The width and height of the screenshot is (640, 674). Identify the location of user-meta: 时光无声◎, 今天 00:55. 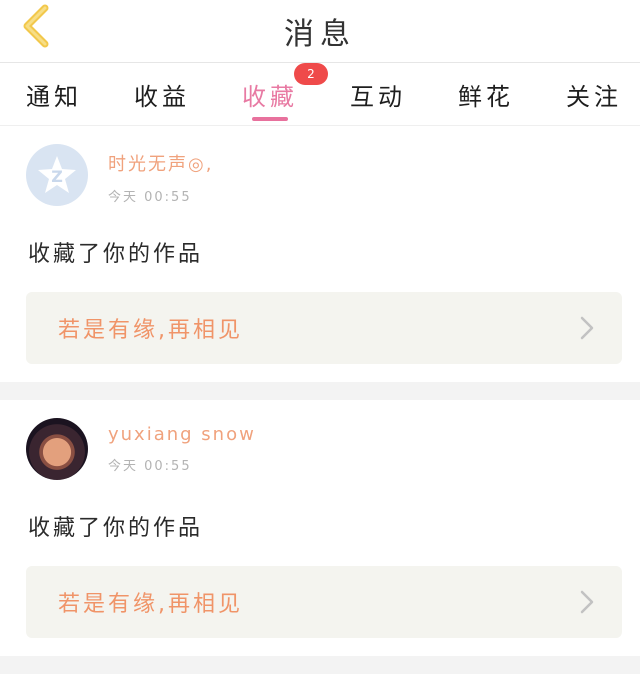
(160, 174).